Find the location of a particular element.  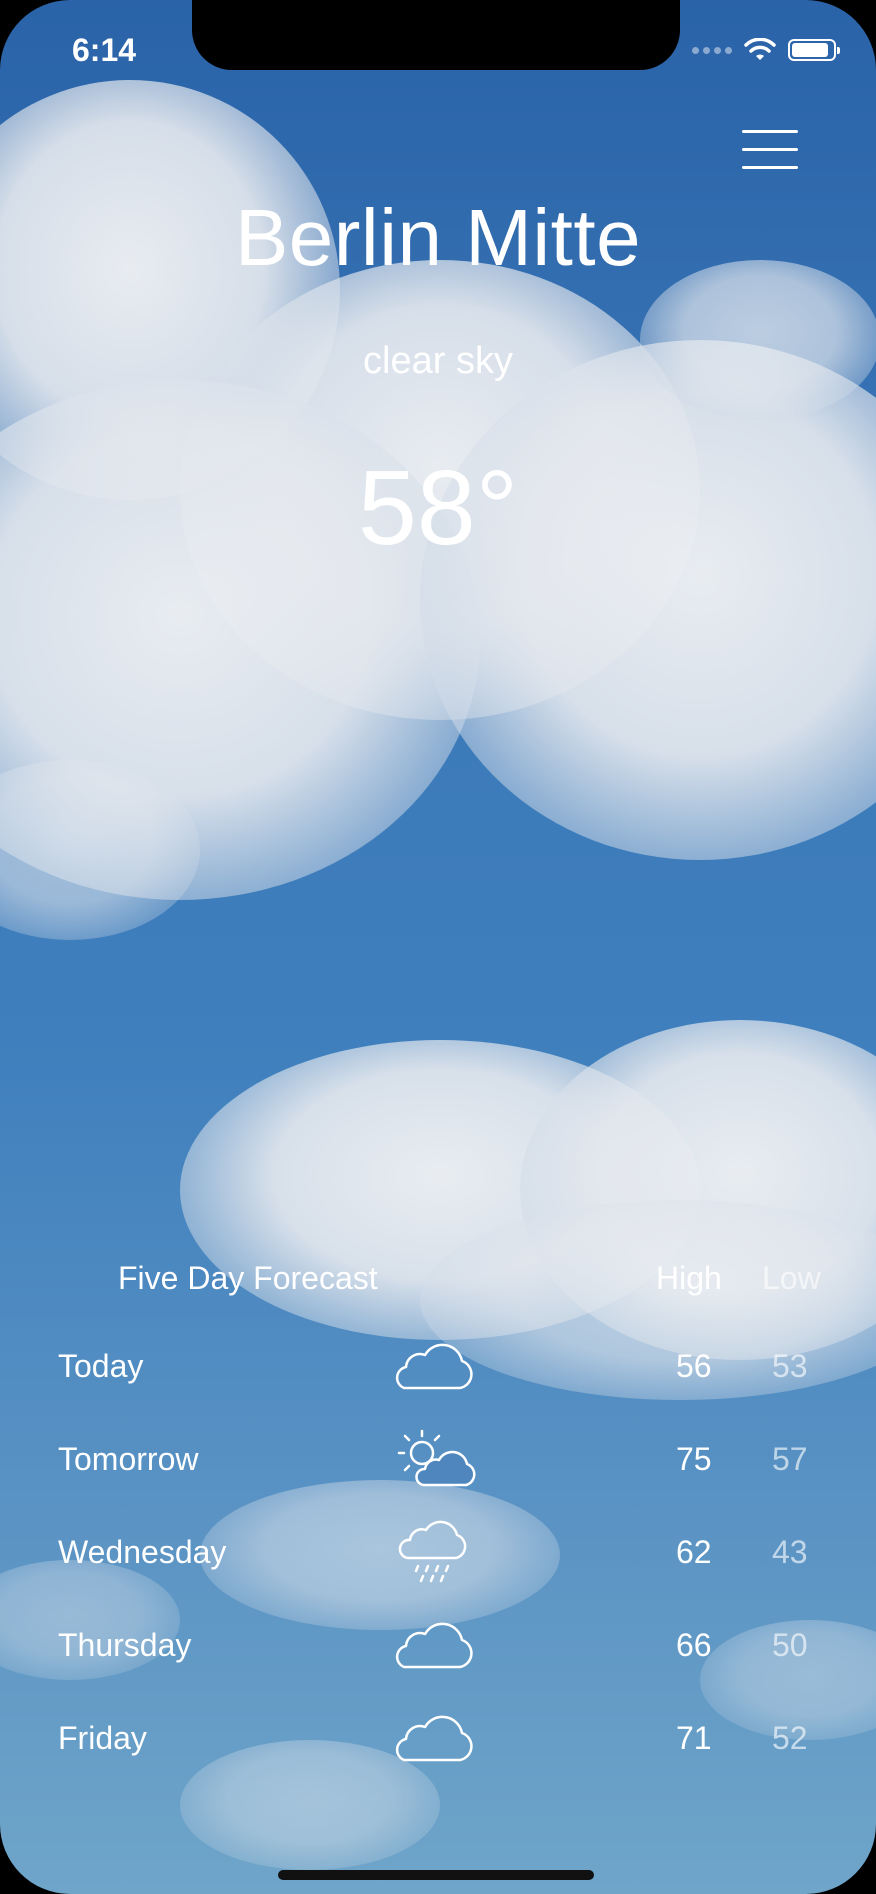

forecast-row-thursday: Thursday 66 50 is located at coordinates (438, 1654).